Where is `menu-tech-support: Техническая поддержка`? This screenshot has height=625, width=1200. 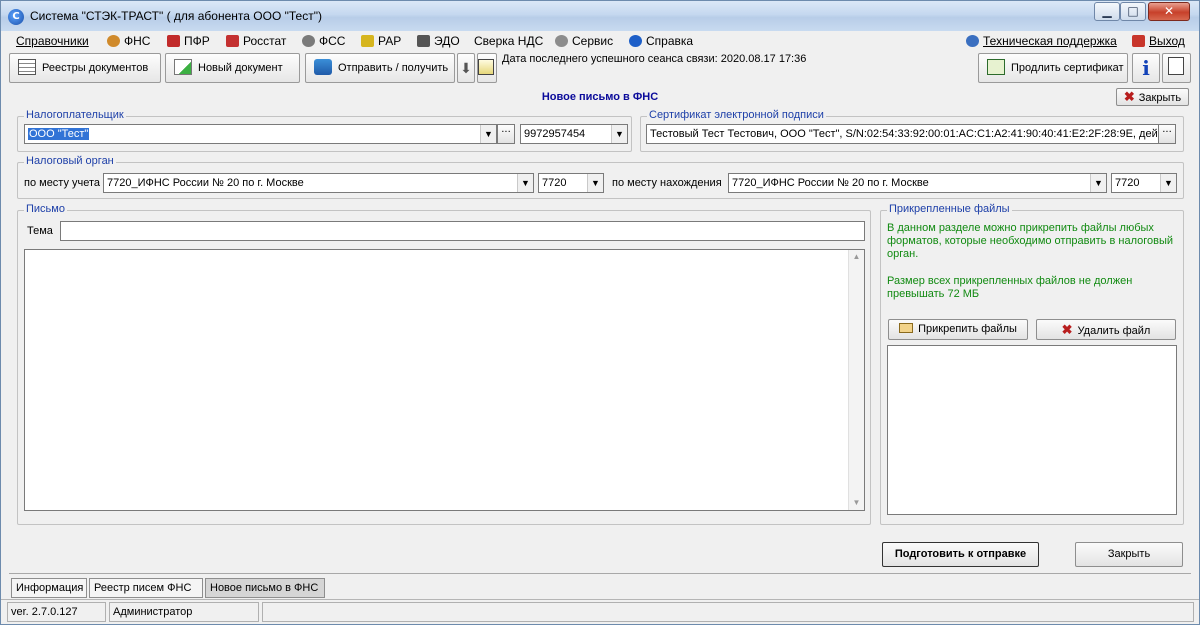
menu-tech-support: Техническая поддержка is located at coordinates (1041, 41).